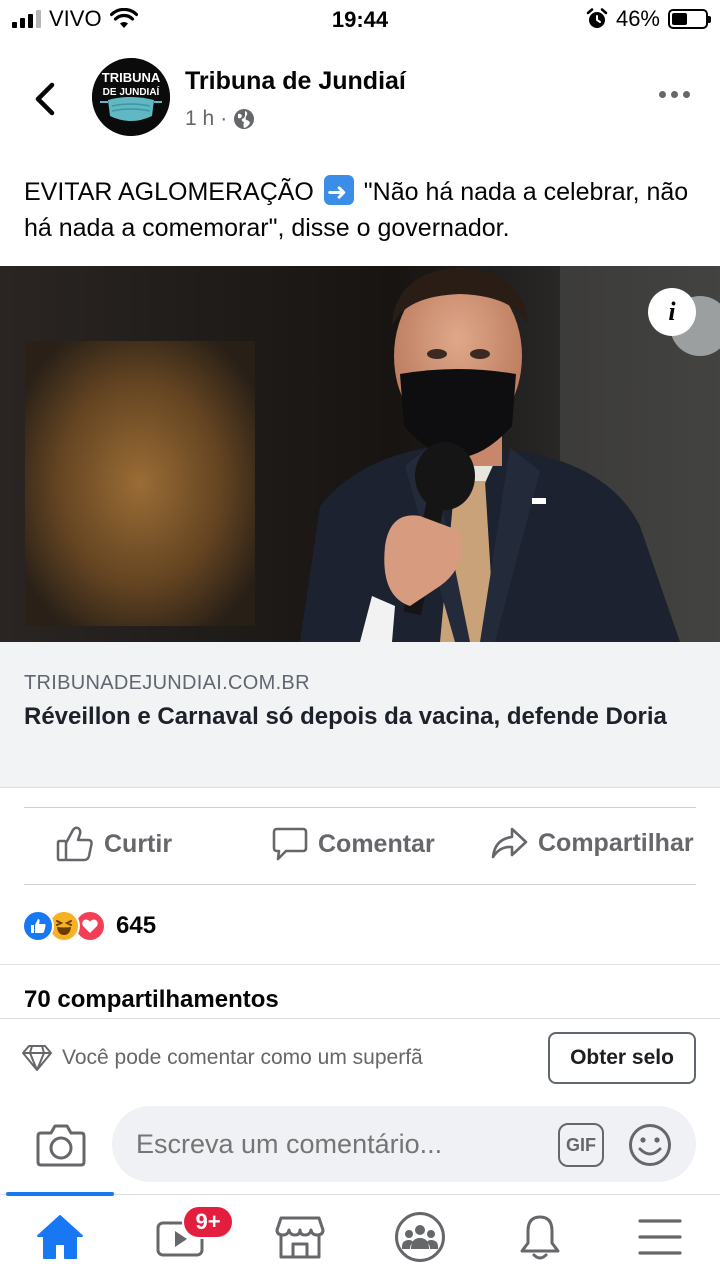 The image size is (720, 1280). I want to click on home-icon, so click(60, 1237).